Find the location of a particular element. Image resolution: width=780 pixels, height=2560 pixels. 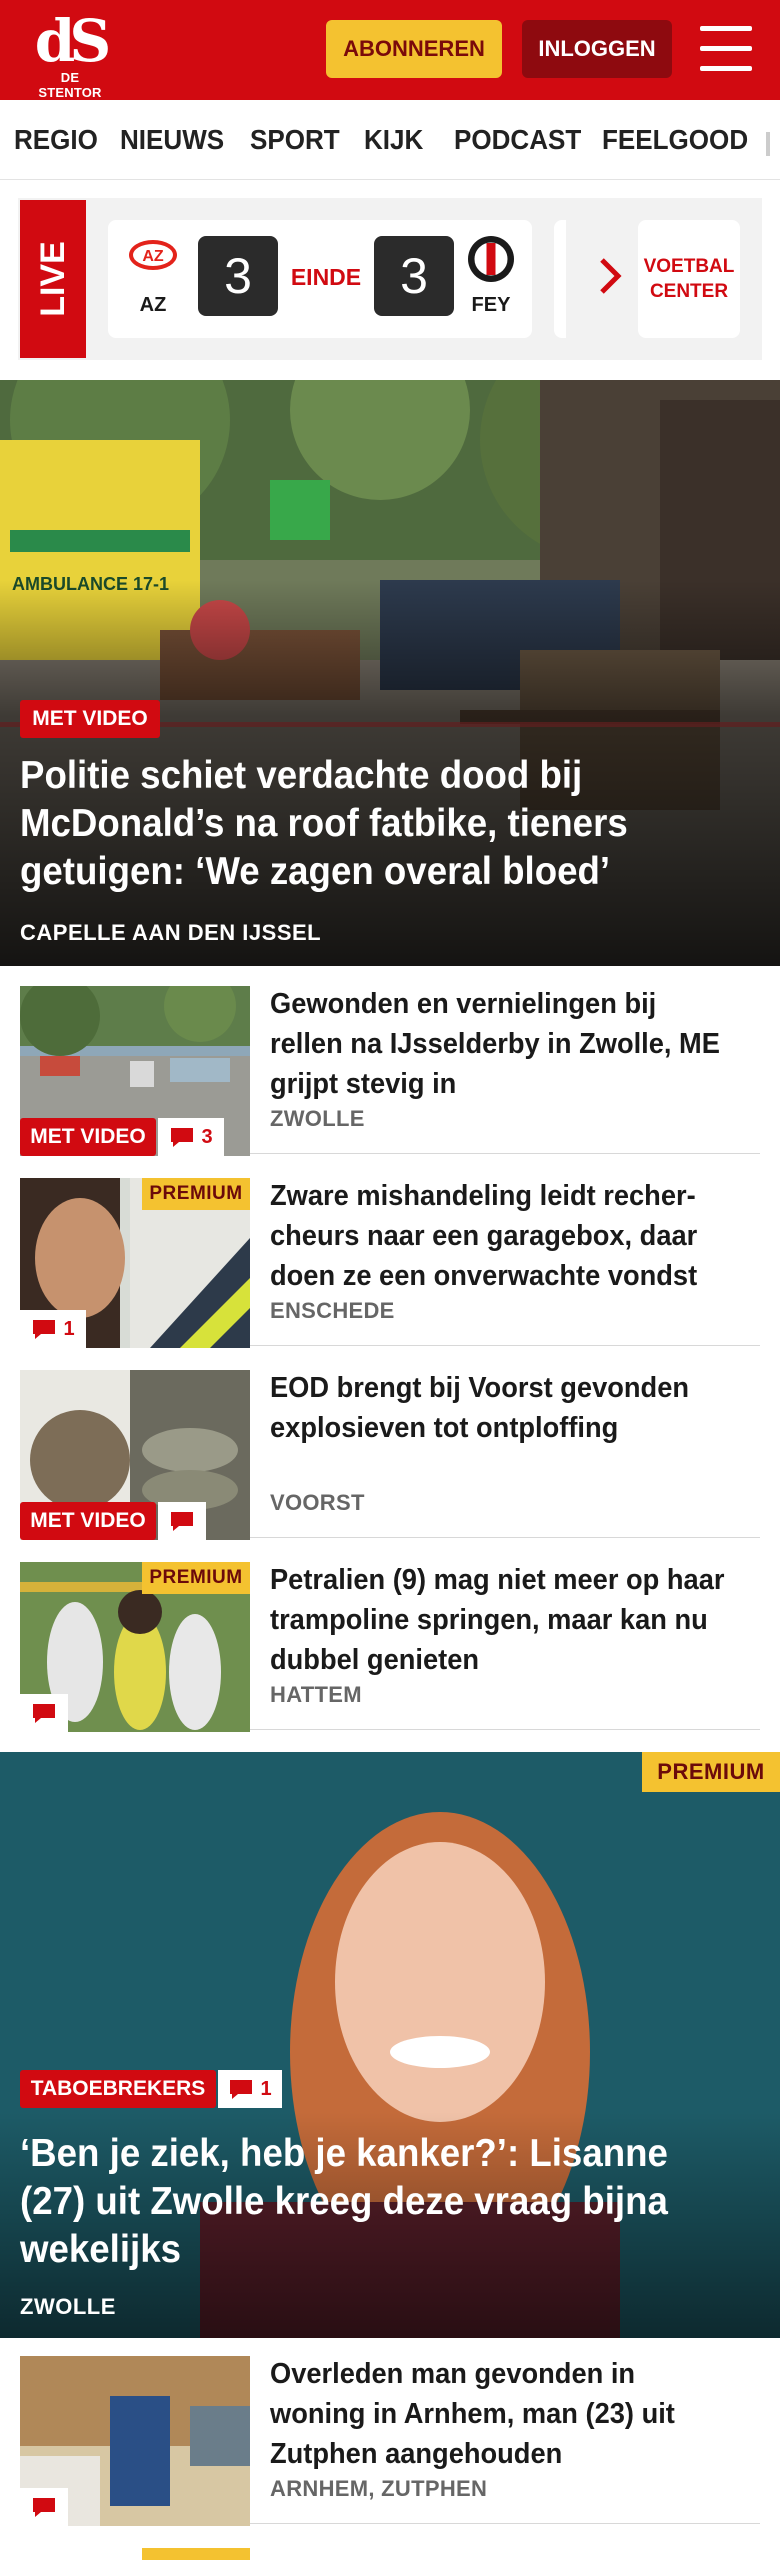

home-team-name: AZ is located at coordinates (153, 305).